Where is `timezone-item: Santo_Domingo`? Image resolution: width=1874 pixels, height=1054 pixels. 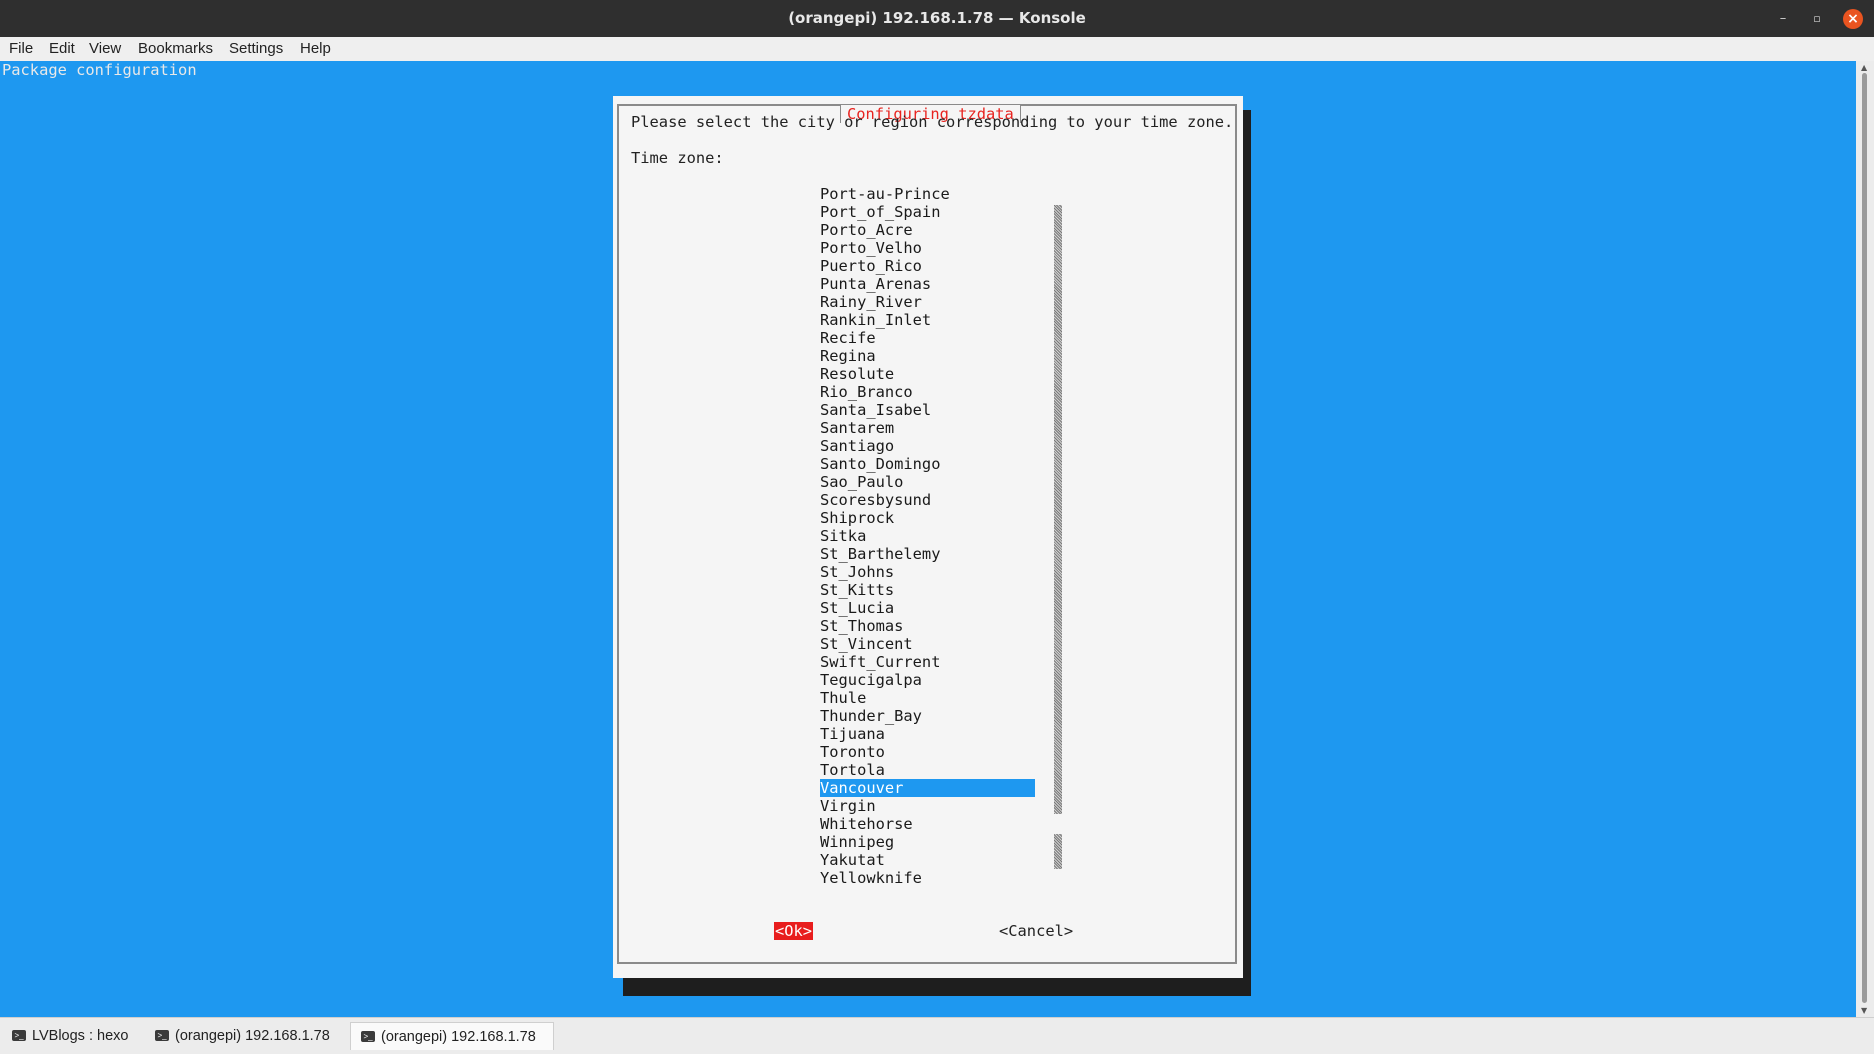
timezone-item: Santo_Domingo is located at coordinates (930, 464).